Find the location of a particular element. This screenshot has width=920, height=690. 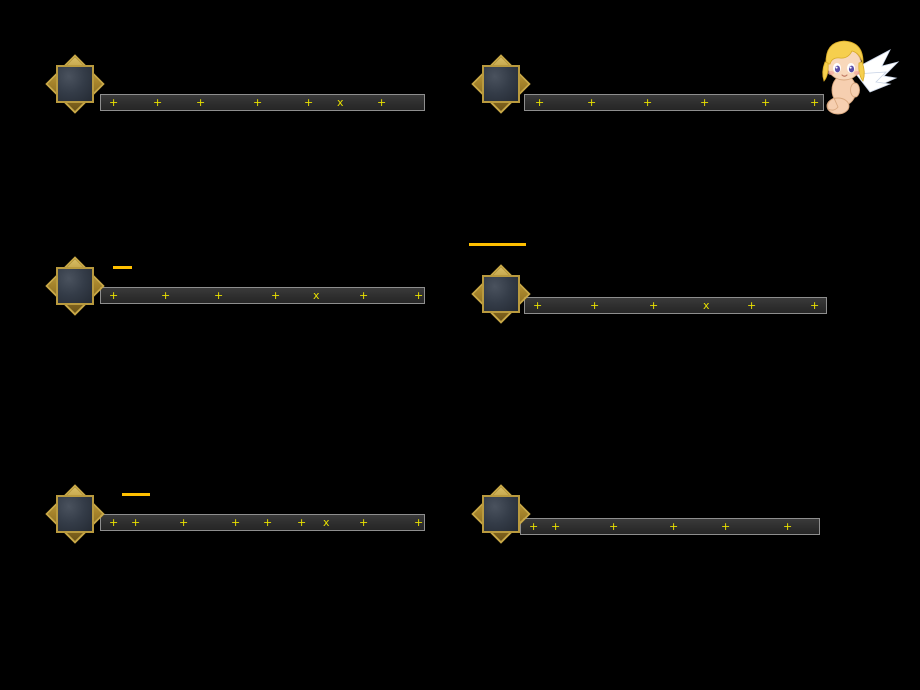

cupid-angel-icon is located at coordinates (861, 77).